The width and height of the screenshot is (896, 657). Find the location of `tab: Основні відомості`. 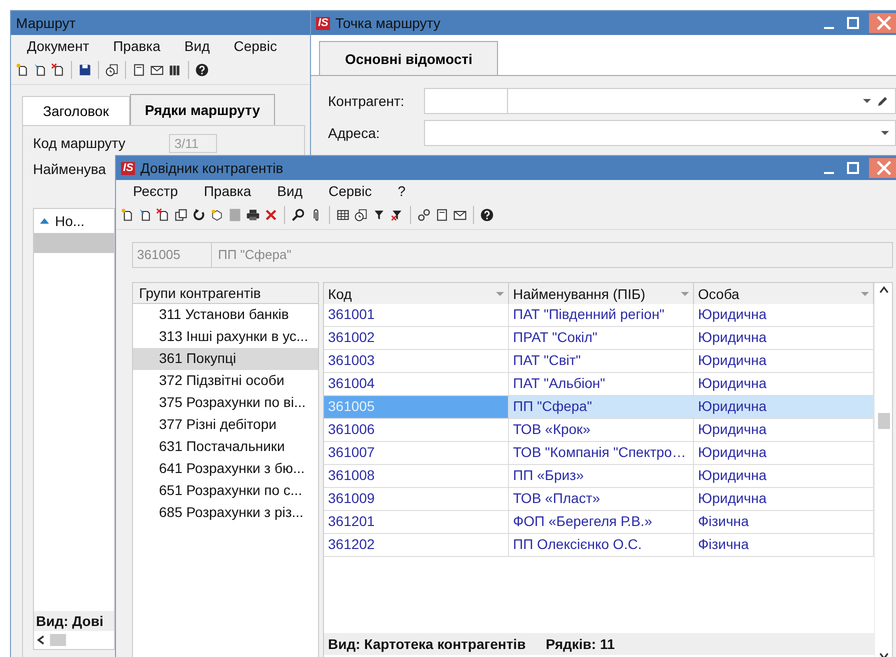

tab: Основні відомості is located at coordinates (408, 58).